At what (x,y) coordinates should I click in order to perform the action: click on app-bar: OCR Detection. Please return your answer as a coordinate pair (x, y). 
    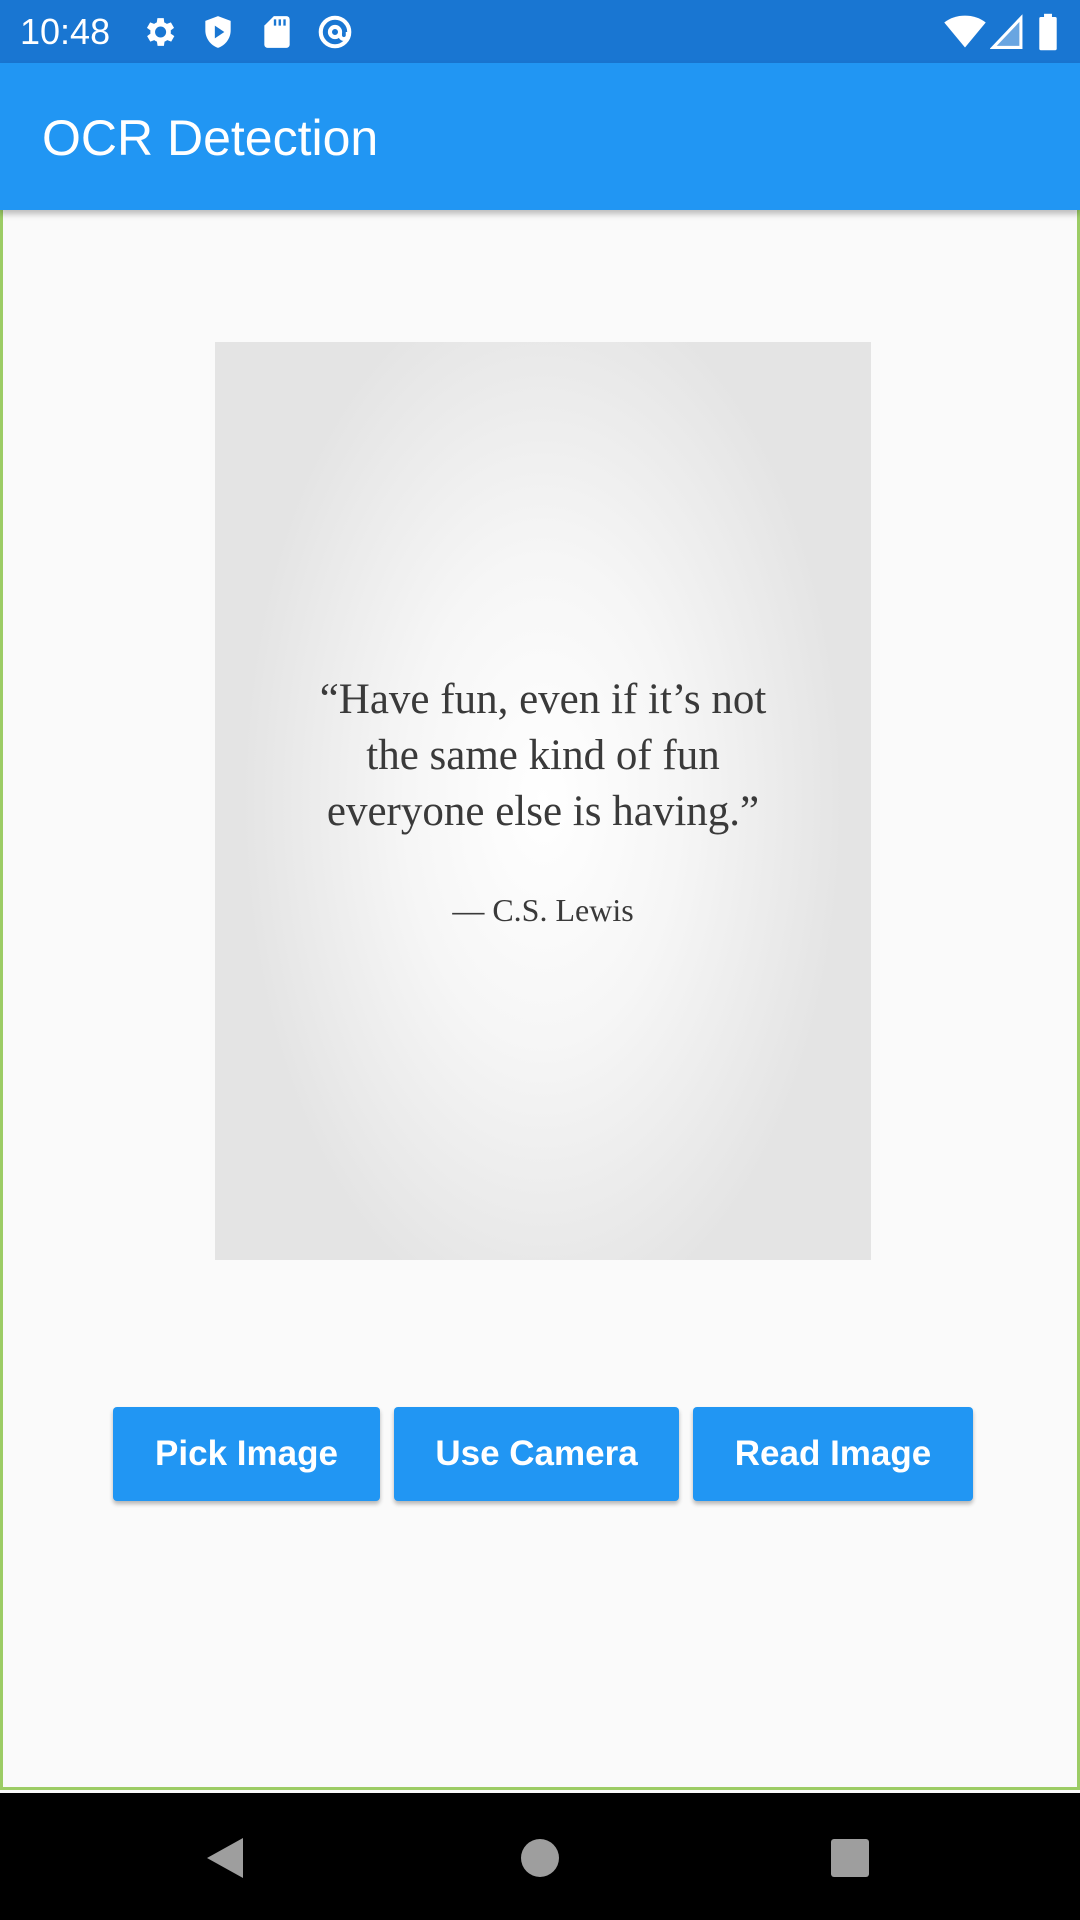
    Looking at the image, I should click on (540, 136).